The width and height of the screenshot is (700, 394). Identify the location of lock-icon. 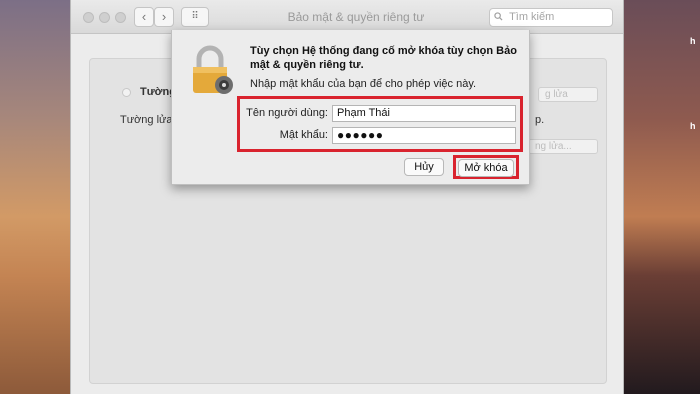
(213, 70).